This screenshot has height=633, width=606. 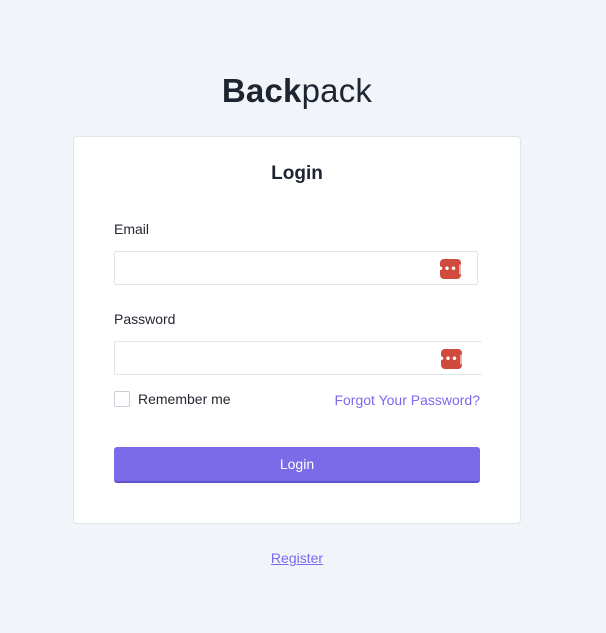 I want to click on forgot-password-link: Forgot Your Password?, so click(x=407, y=400).